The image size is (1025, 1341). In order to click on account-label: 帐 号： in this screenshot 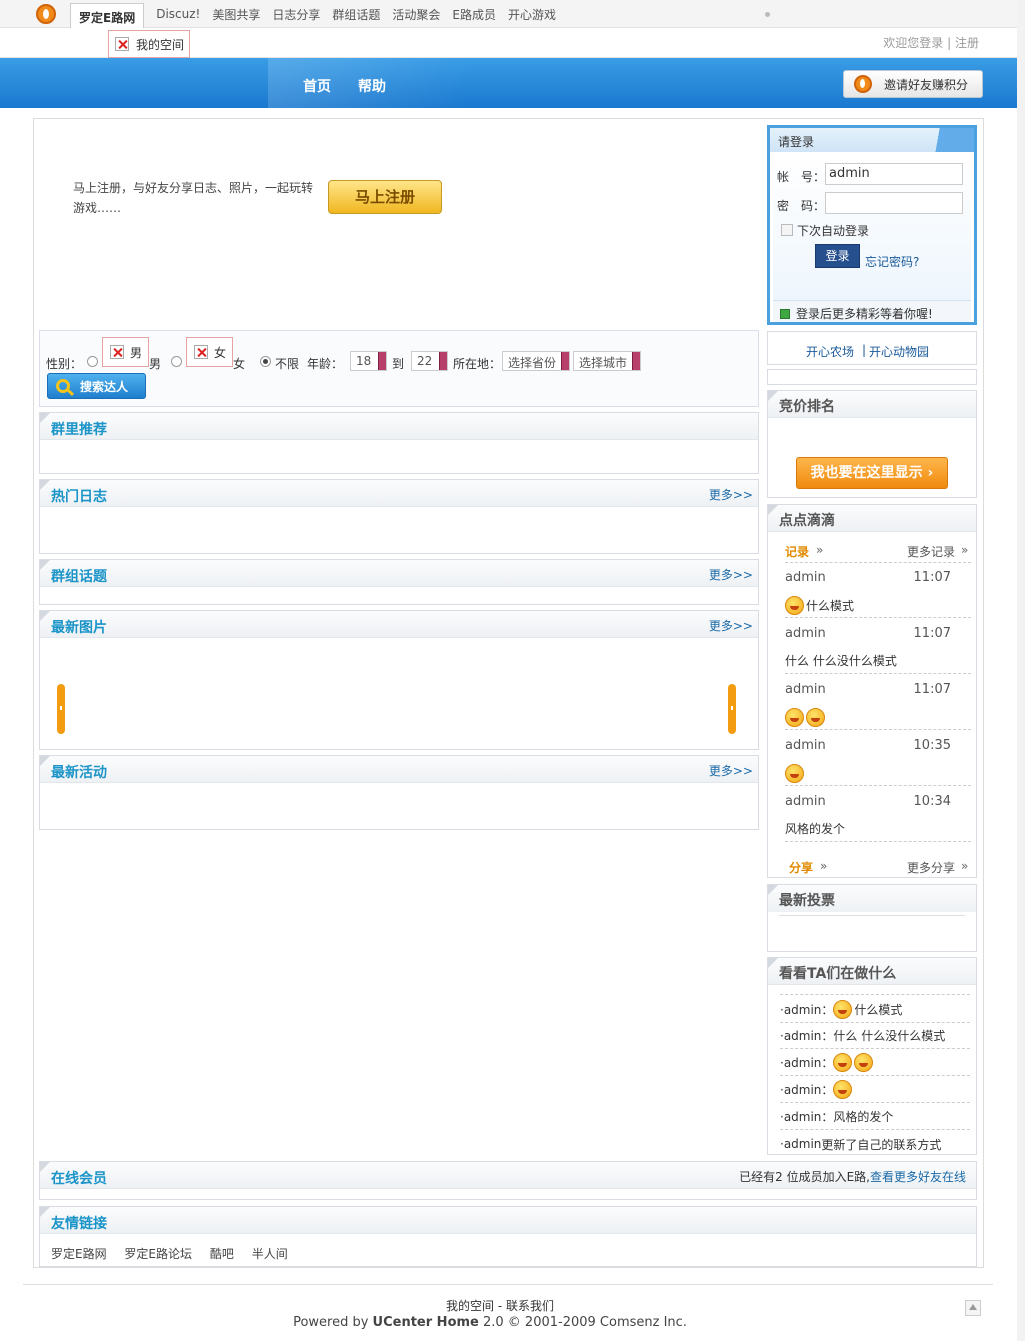, I will do `click(801, 177)`.